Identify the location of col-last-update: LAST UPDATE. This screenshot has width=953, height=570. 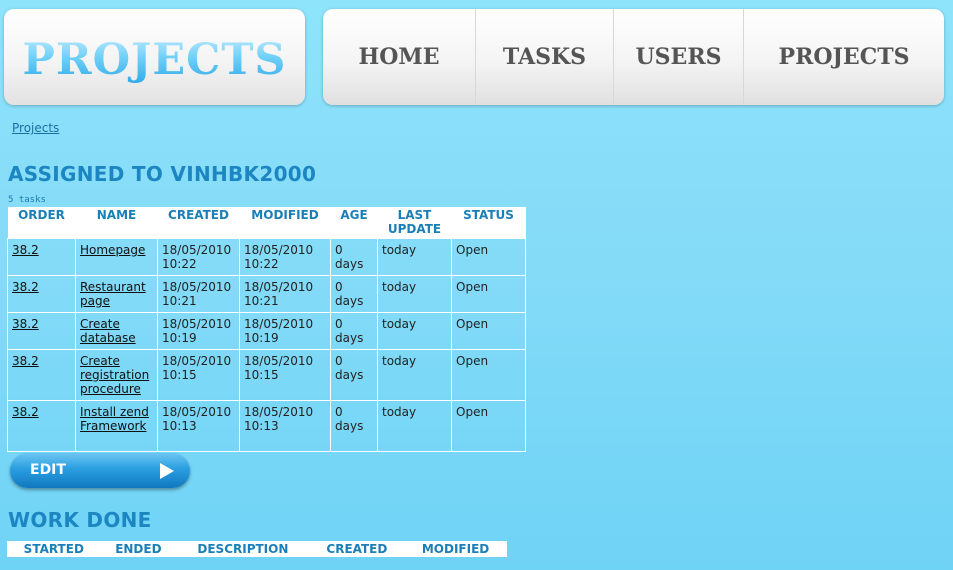
(414, 223).